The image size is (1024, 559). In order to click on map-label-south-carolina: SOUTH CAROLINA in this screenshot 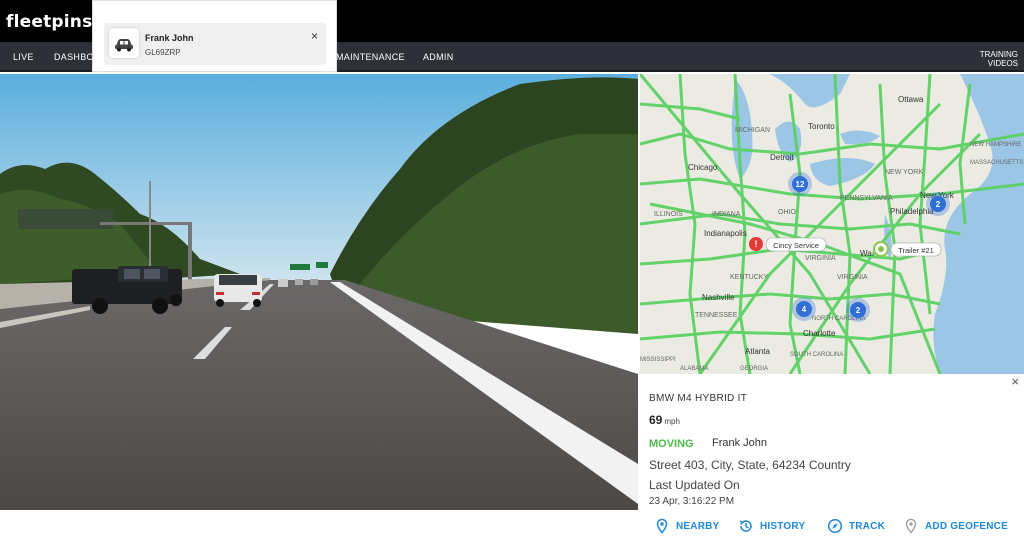, I will do `click(816, 355)`.